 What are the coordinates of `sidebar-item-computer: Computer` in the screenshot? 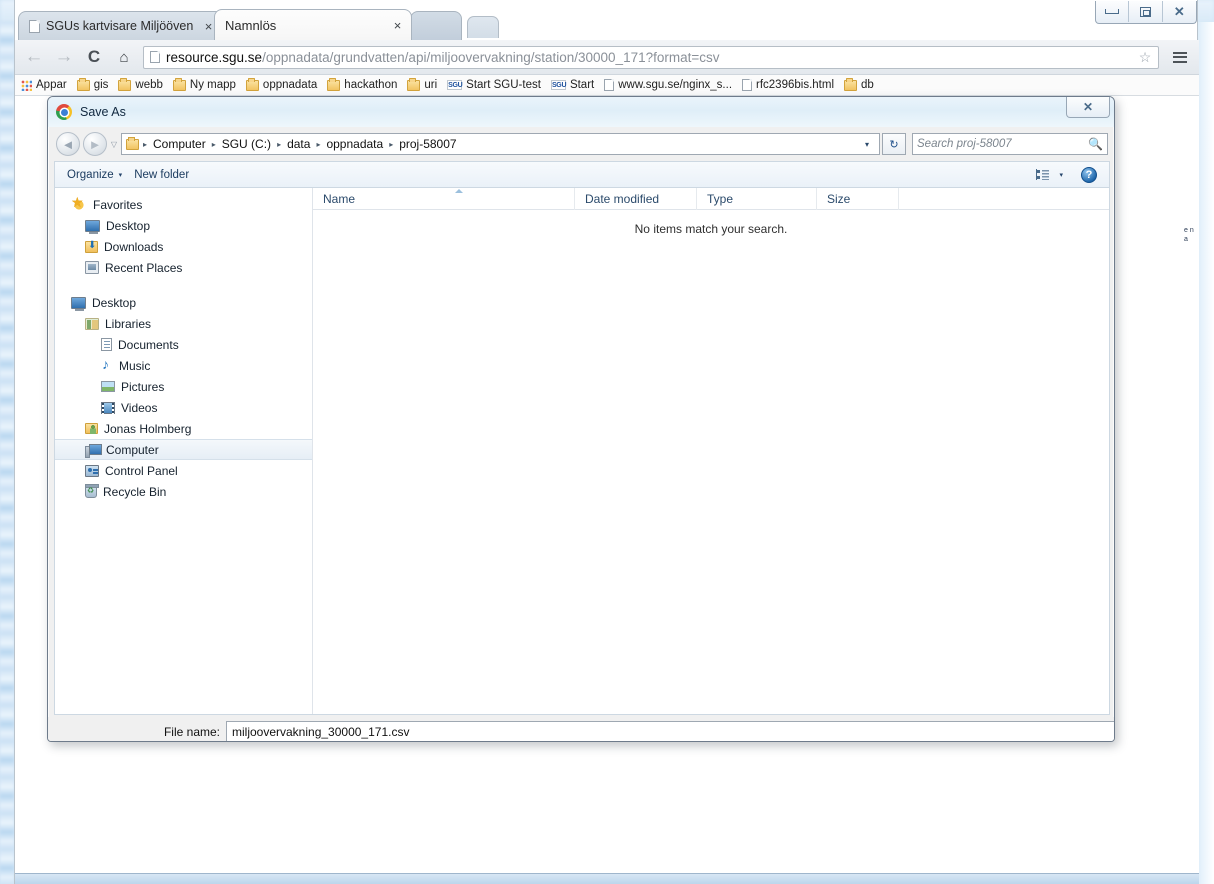 It's located at (183, 449).